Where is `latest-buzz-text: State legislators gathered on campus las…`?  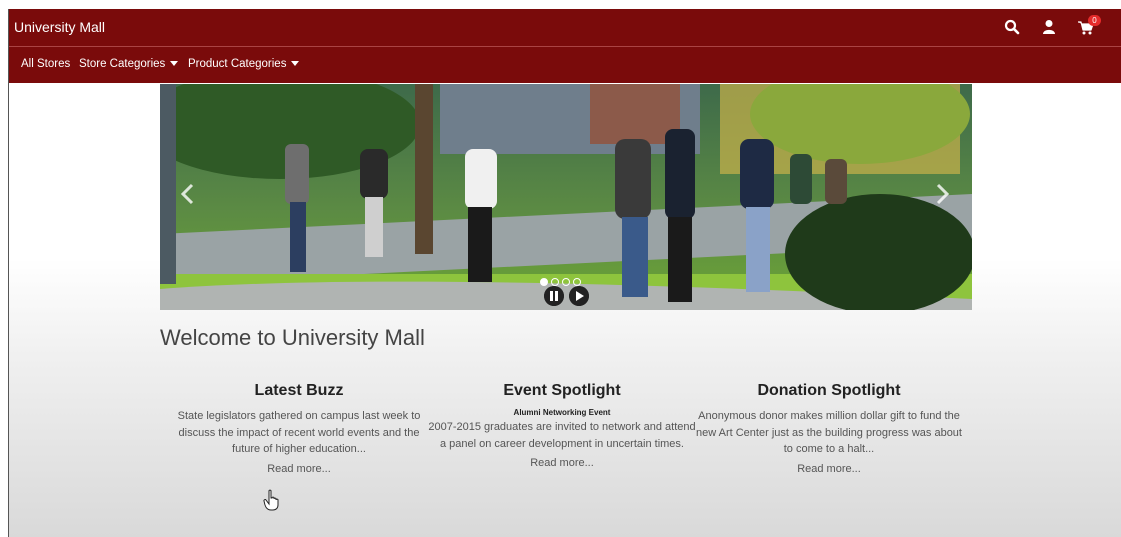
latest-buzz-text: State legislators gathered on campus las… is located at coordinates (299, 432).